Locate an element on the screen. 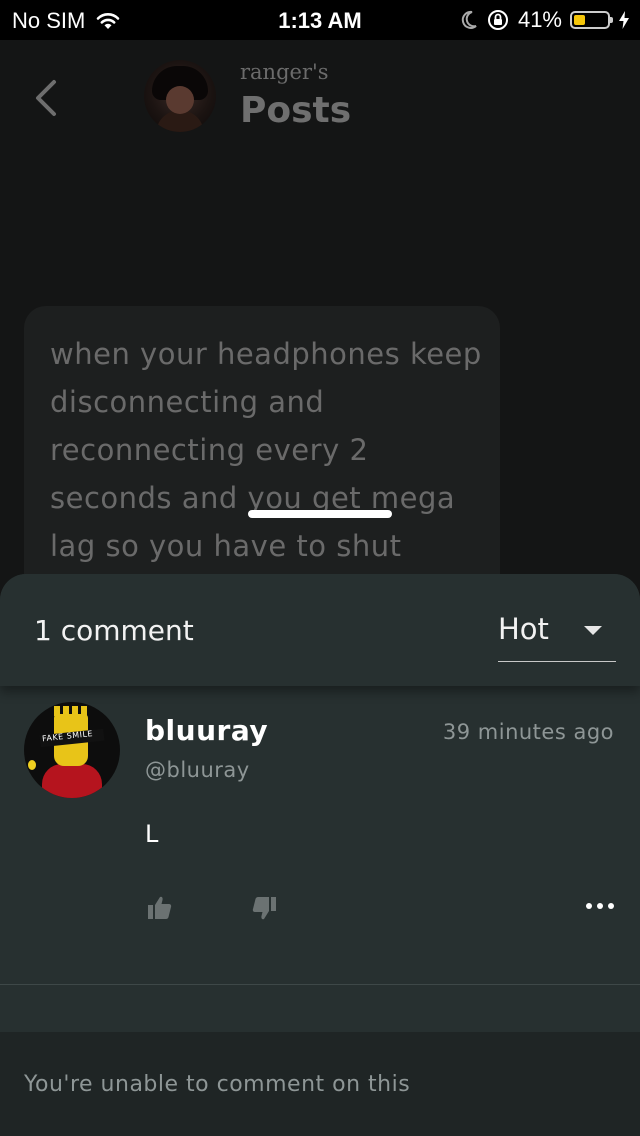 This screenshot has height=1136, width=640. dislike-button is located at coordinates (264, 908).